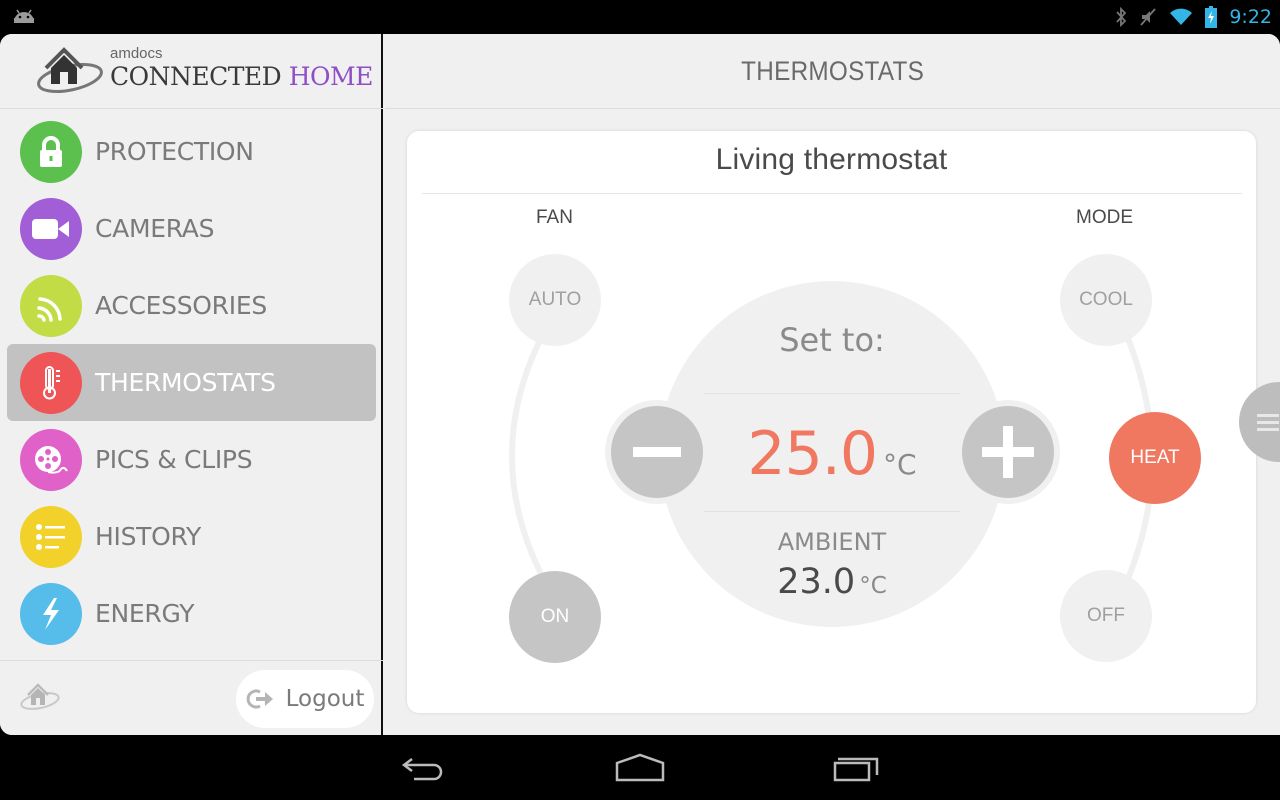  I want to click on logout-label: Logout, so click(325, 699).